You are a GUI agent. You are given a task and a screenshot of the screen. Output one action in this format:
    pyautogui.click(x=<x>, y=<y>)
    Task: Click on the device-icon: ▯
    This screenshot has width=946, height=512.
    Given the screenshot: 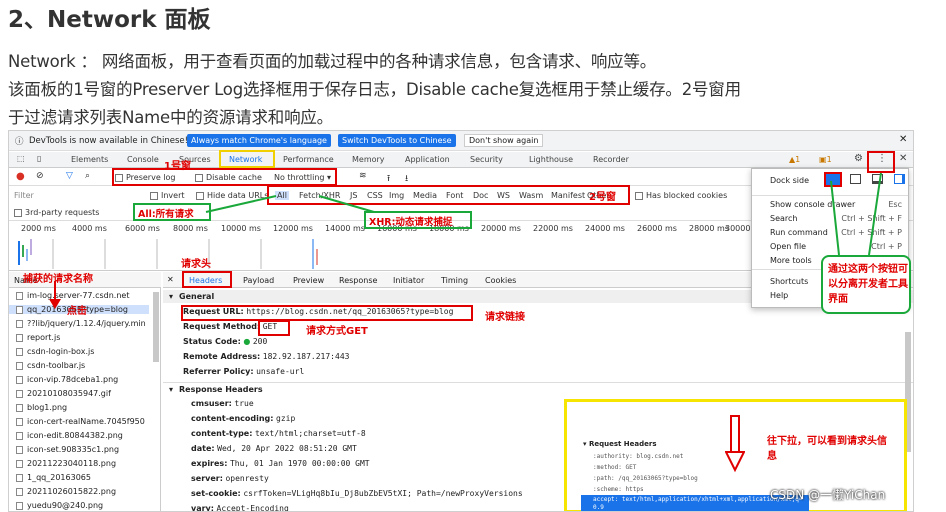 What is the action you would take?
    pyautogui.click(x=39, y=158)
    